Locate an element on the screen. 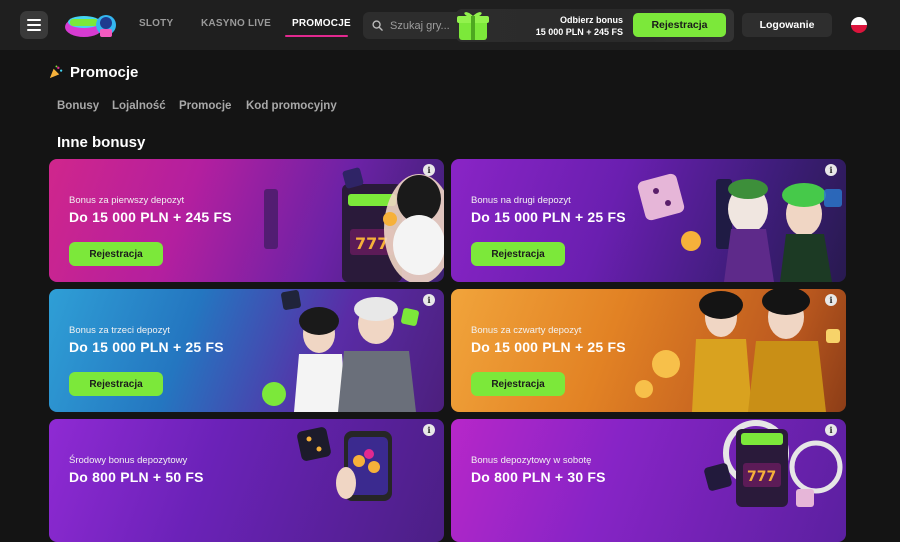  subnav-kod-promocyjny: Kod promocyjny is located at coordinates (291, 106).